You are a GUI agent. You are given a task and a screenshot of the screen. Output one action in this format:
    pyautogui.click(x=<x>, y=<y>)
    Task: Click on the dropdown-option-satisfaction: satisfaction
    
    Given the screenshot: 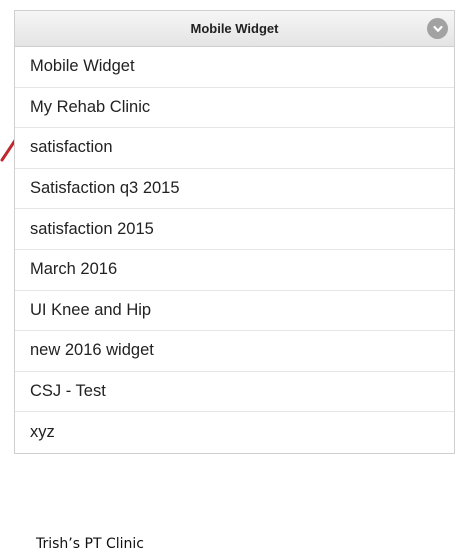 What is the action you would take?
    pyautogui.click(x=234, y=148)
    